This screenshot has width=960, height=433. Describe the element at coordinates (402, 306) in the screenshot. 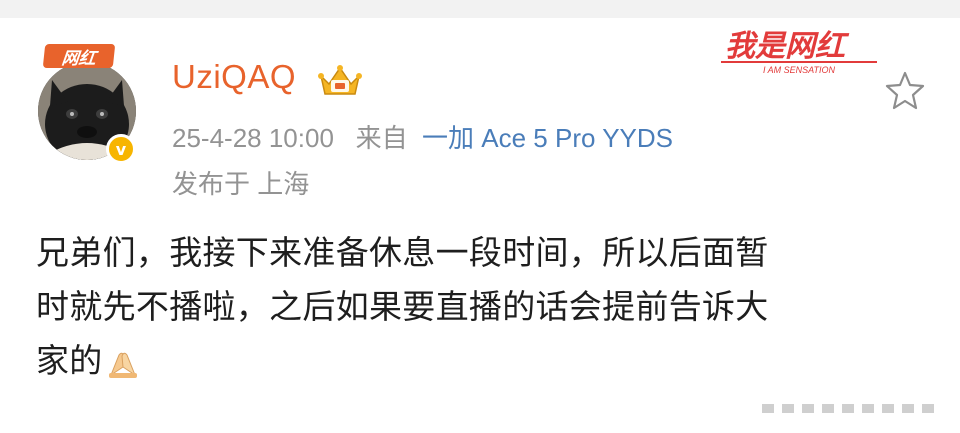

I see `post-line-2: 时就先不播啦，之后如果要直播的话会提前告诉大` at that location.